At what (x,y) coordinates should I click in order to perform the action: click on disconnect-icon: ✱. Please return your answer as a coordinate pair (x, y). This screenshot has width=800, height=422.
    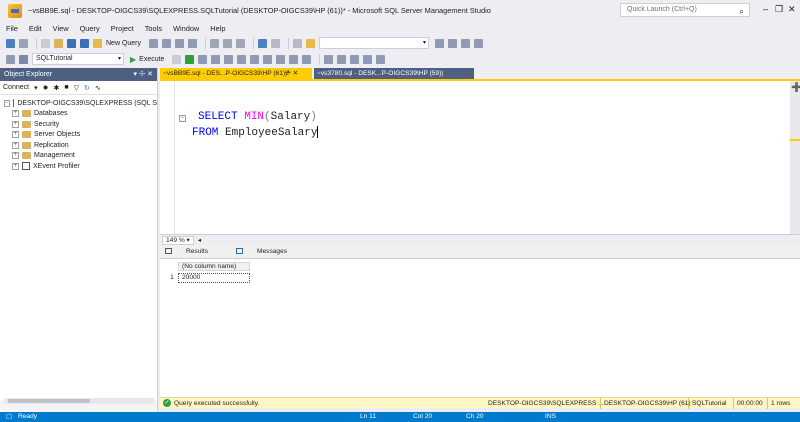
    Looking at the image, I should click on (56, 88).